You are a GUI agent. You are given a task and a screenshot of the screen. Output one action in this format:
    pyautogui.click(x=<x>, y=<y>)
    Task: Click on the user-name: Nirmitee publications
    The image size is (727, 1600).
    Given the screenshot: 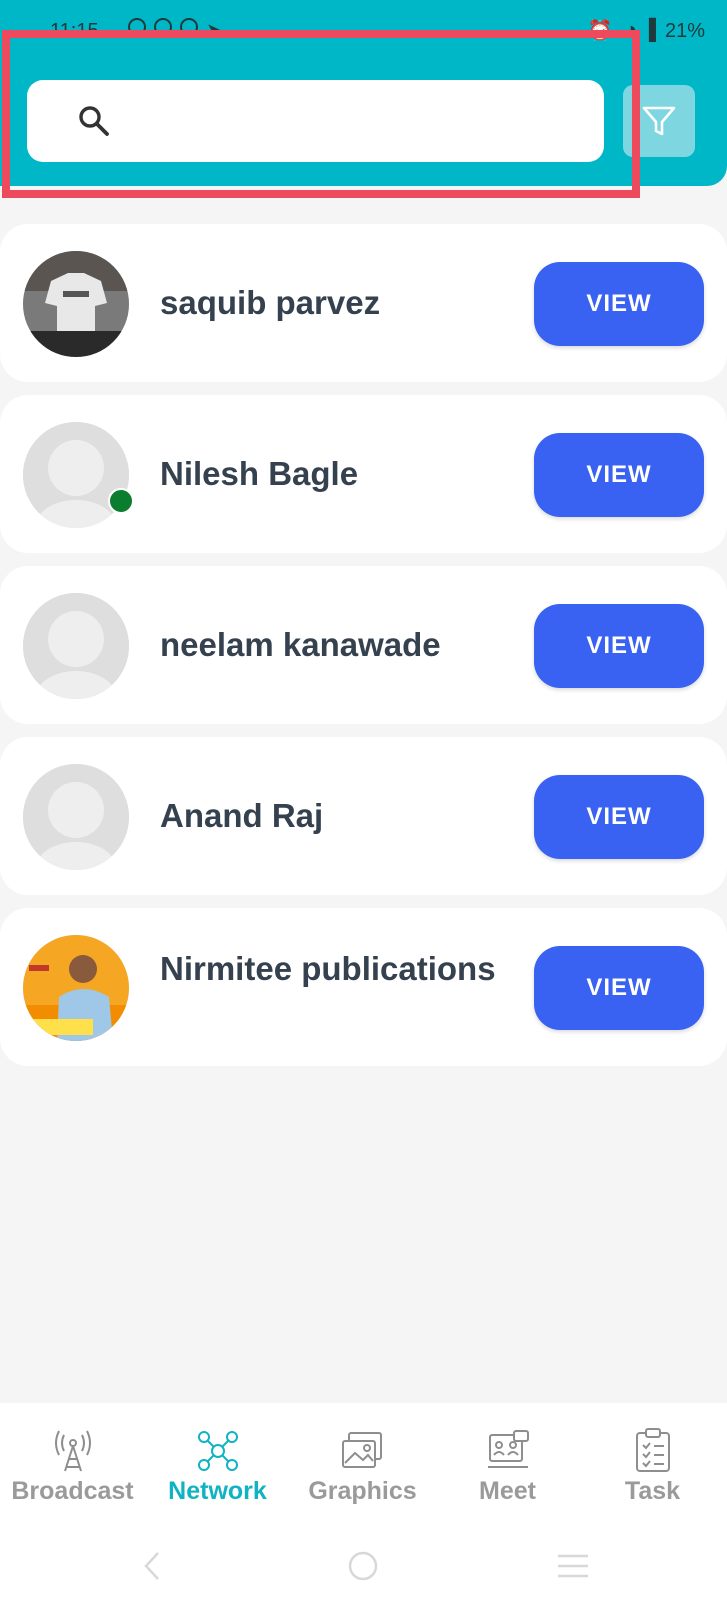 What is the action you would take?
    pyautogui.click(x=328, y=968)
    